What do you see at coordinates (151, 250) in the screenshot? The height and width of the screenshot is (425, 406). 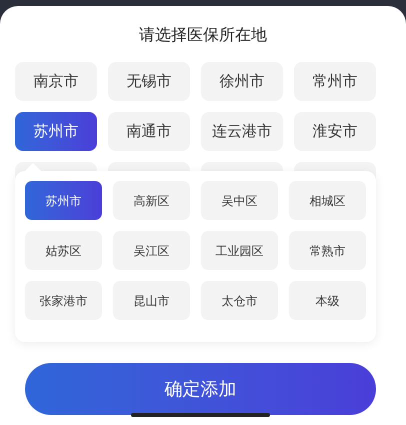 I see `district-option: 吴江区` at bounding box center [151, 250].